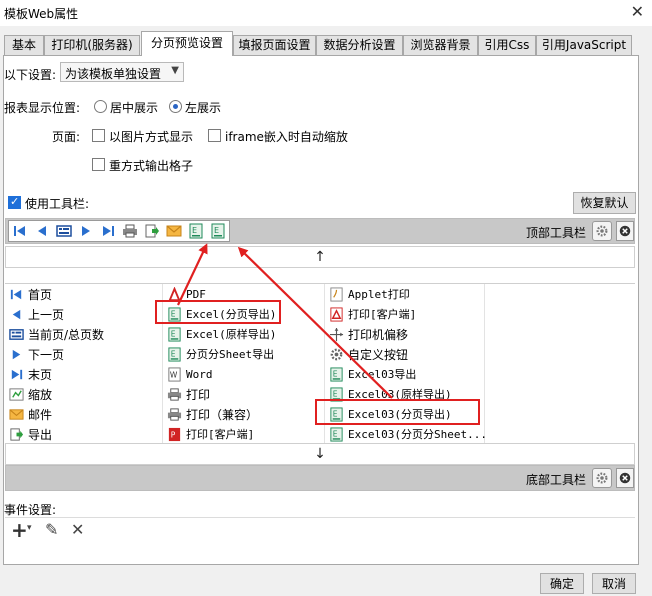 This screenshot has height=596, width=652. Describe the element at coordinates (24, 45) in the screenshot. I see `tab-basic: 基本` at that location.